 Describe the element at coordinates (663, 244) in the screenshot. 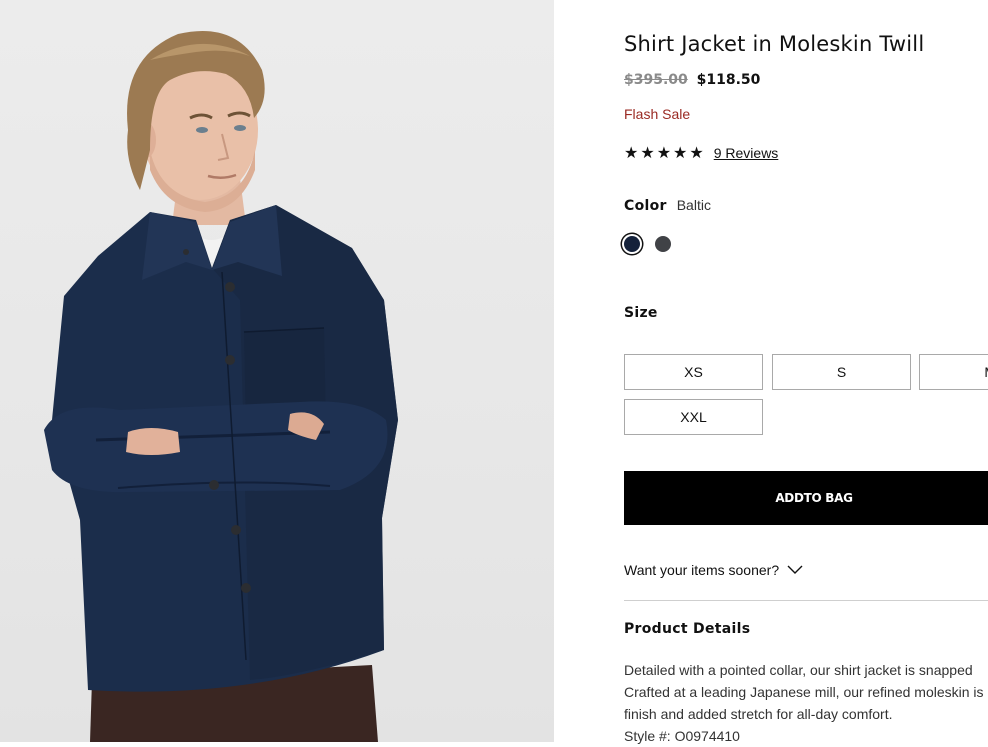

I see `color-swatch-charcoal` at that location.